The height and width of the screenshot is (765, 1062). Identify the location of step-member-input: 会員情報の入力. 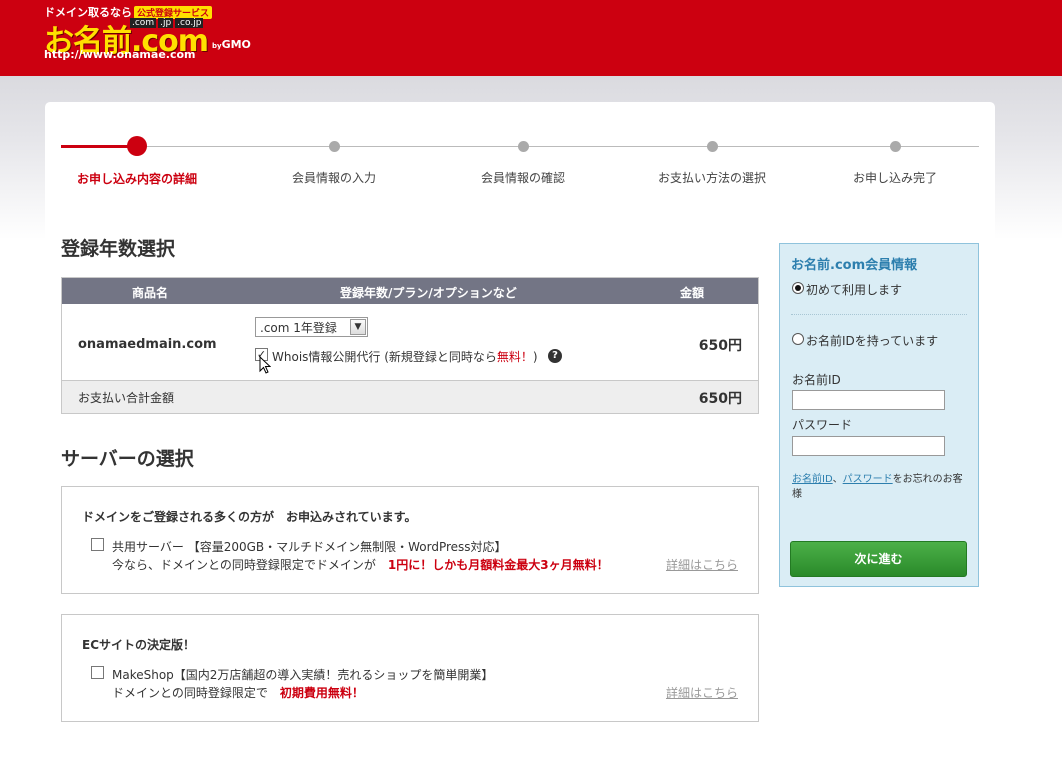
(334, 159).